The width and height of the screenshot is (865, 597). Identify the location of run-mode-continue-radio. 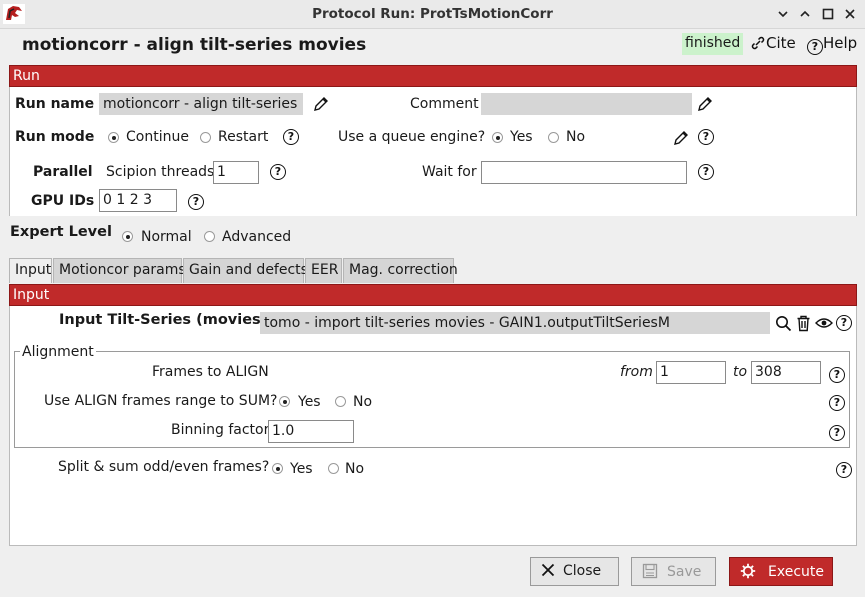
(113, 137).